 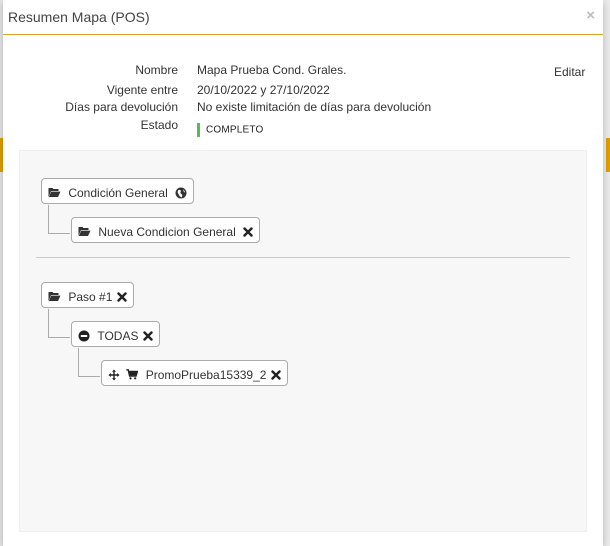 What do you see at coordinates (303, 257) in the screenshot?
I see `tree-divider` at bounding box center [303, 257].